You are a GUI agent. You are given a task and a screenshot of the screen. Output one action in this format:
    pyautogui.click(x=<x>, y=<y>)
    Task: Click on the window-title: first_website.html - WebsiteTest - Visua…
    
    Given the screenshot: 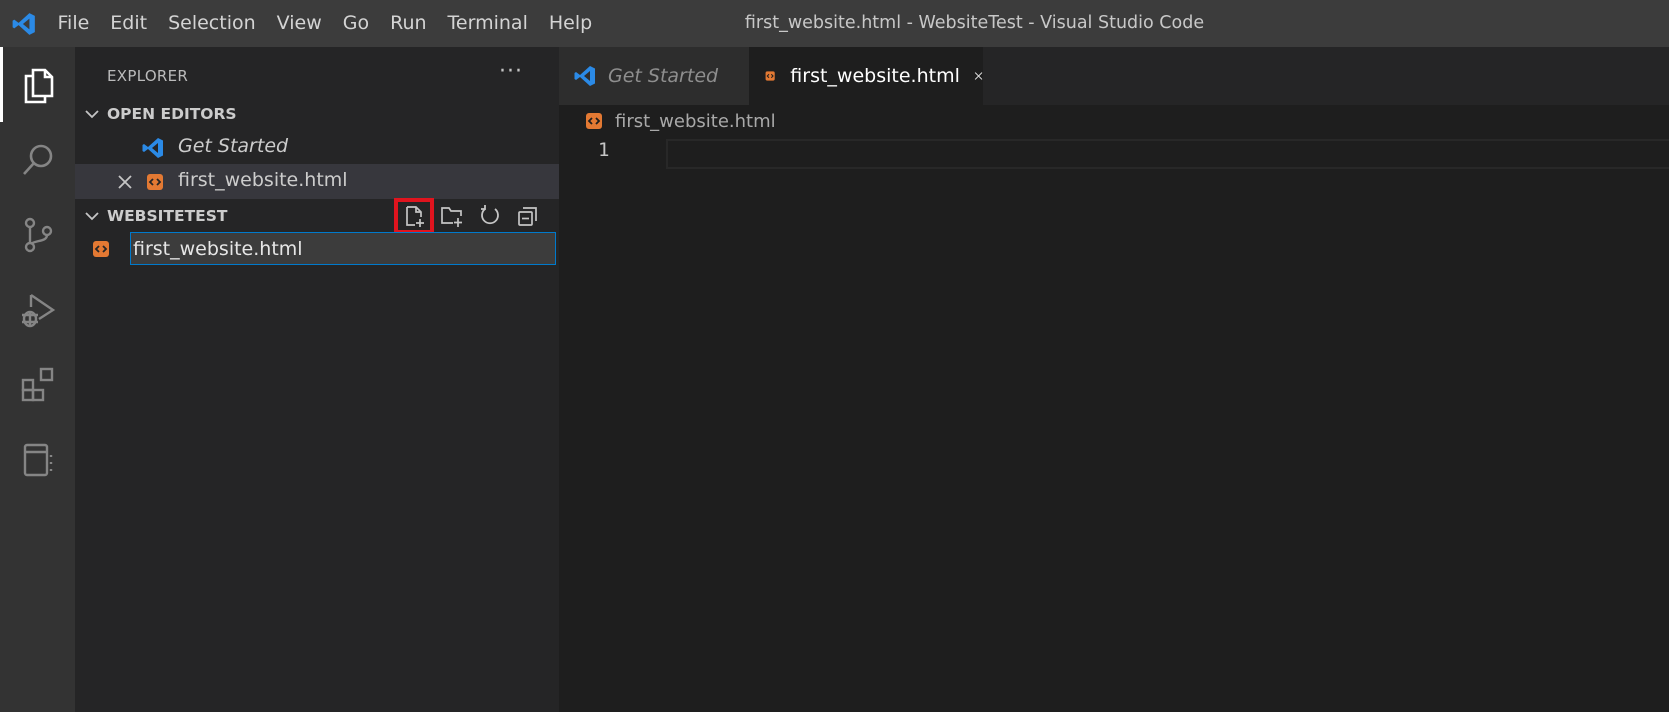 What is the action you would take?
    pyautogui.click(x=974, y=23)
    